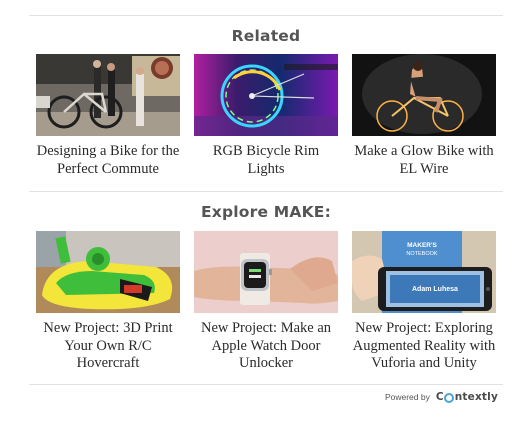  I want to click on contextly-logo: Cntextly, so click(467, 397).